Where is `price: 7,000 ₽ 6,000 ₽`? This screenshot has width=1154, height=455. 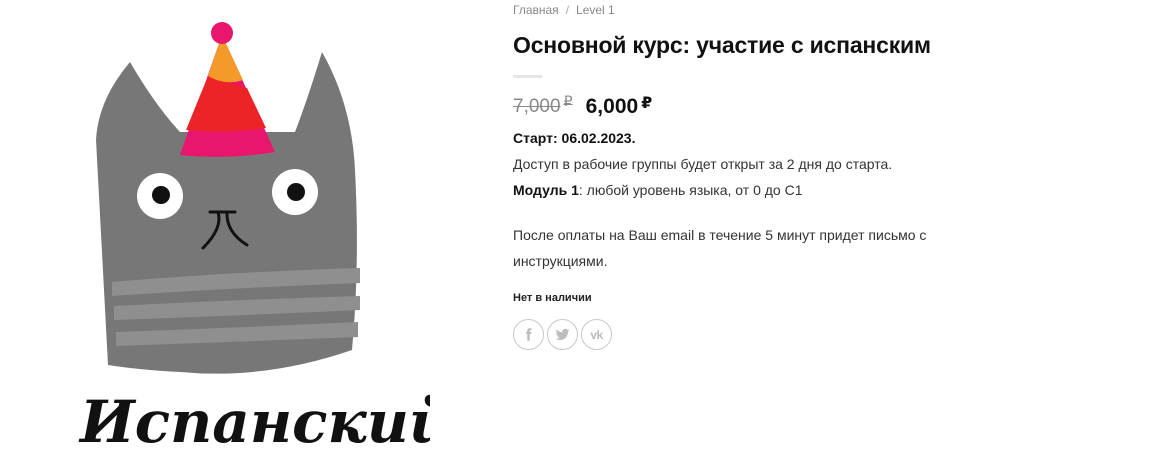
price: 7,000 ₽ 6,000 ₽ is located at coordinates (813, 107).